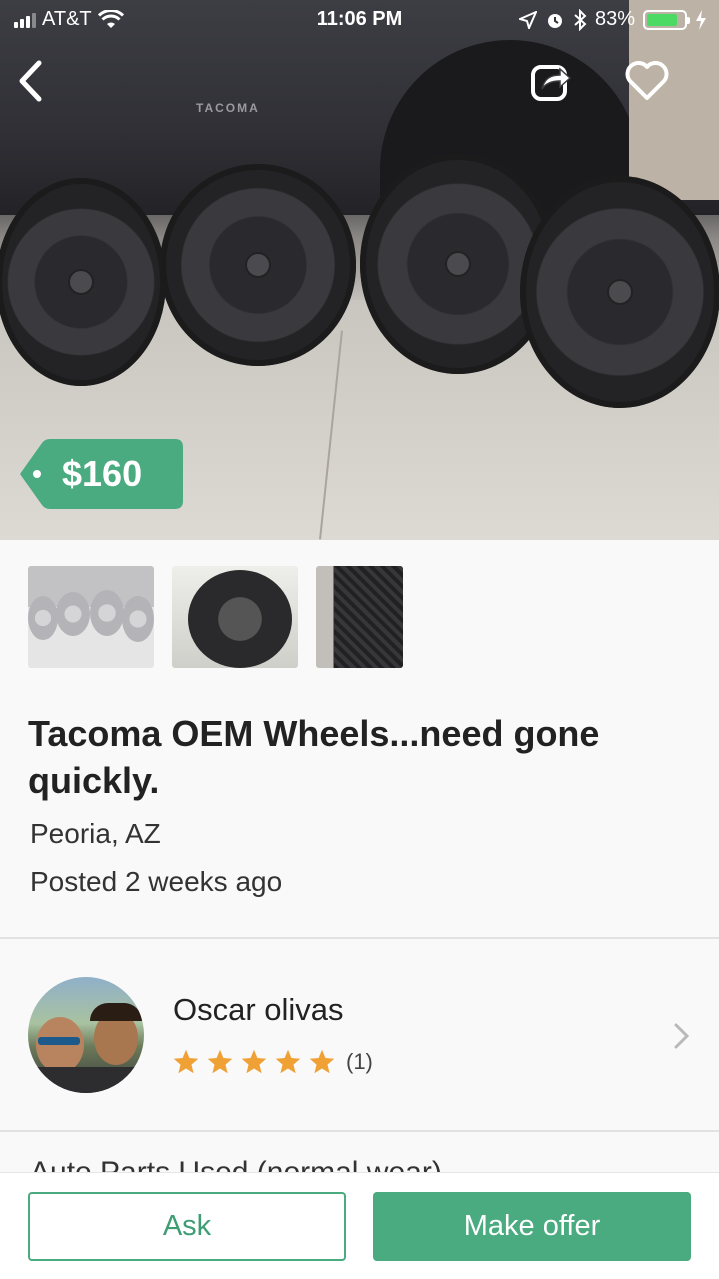 This screenshot has height=1279, width=719. What do you see at coordinates (95, 833) in the screenshot?
I see `listing-location: Peoria, AZ` at bounding box center [95, 833].